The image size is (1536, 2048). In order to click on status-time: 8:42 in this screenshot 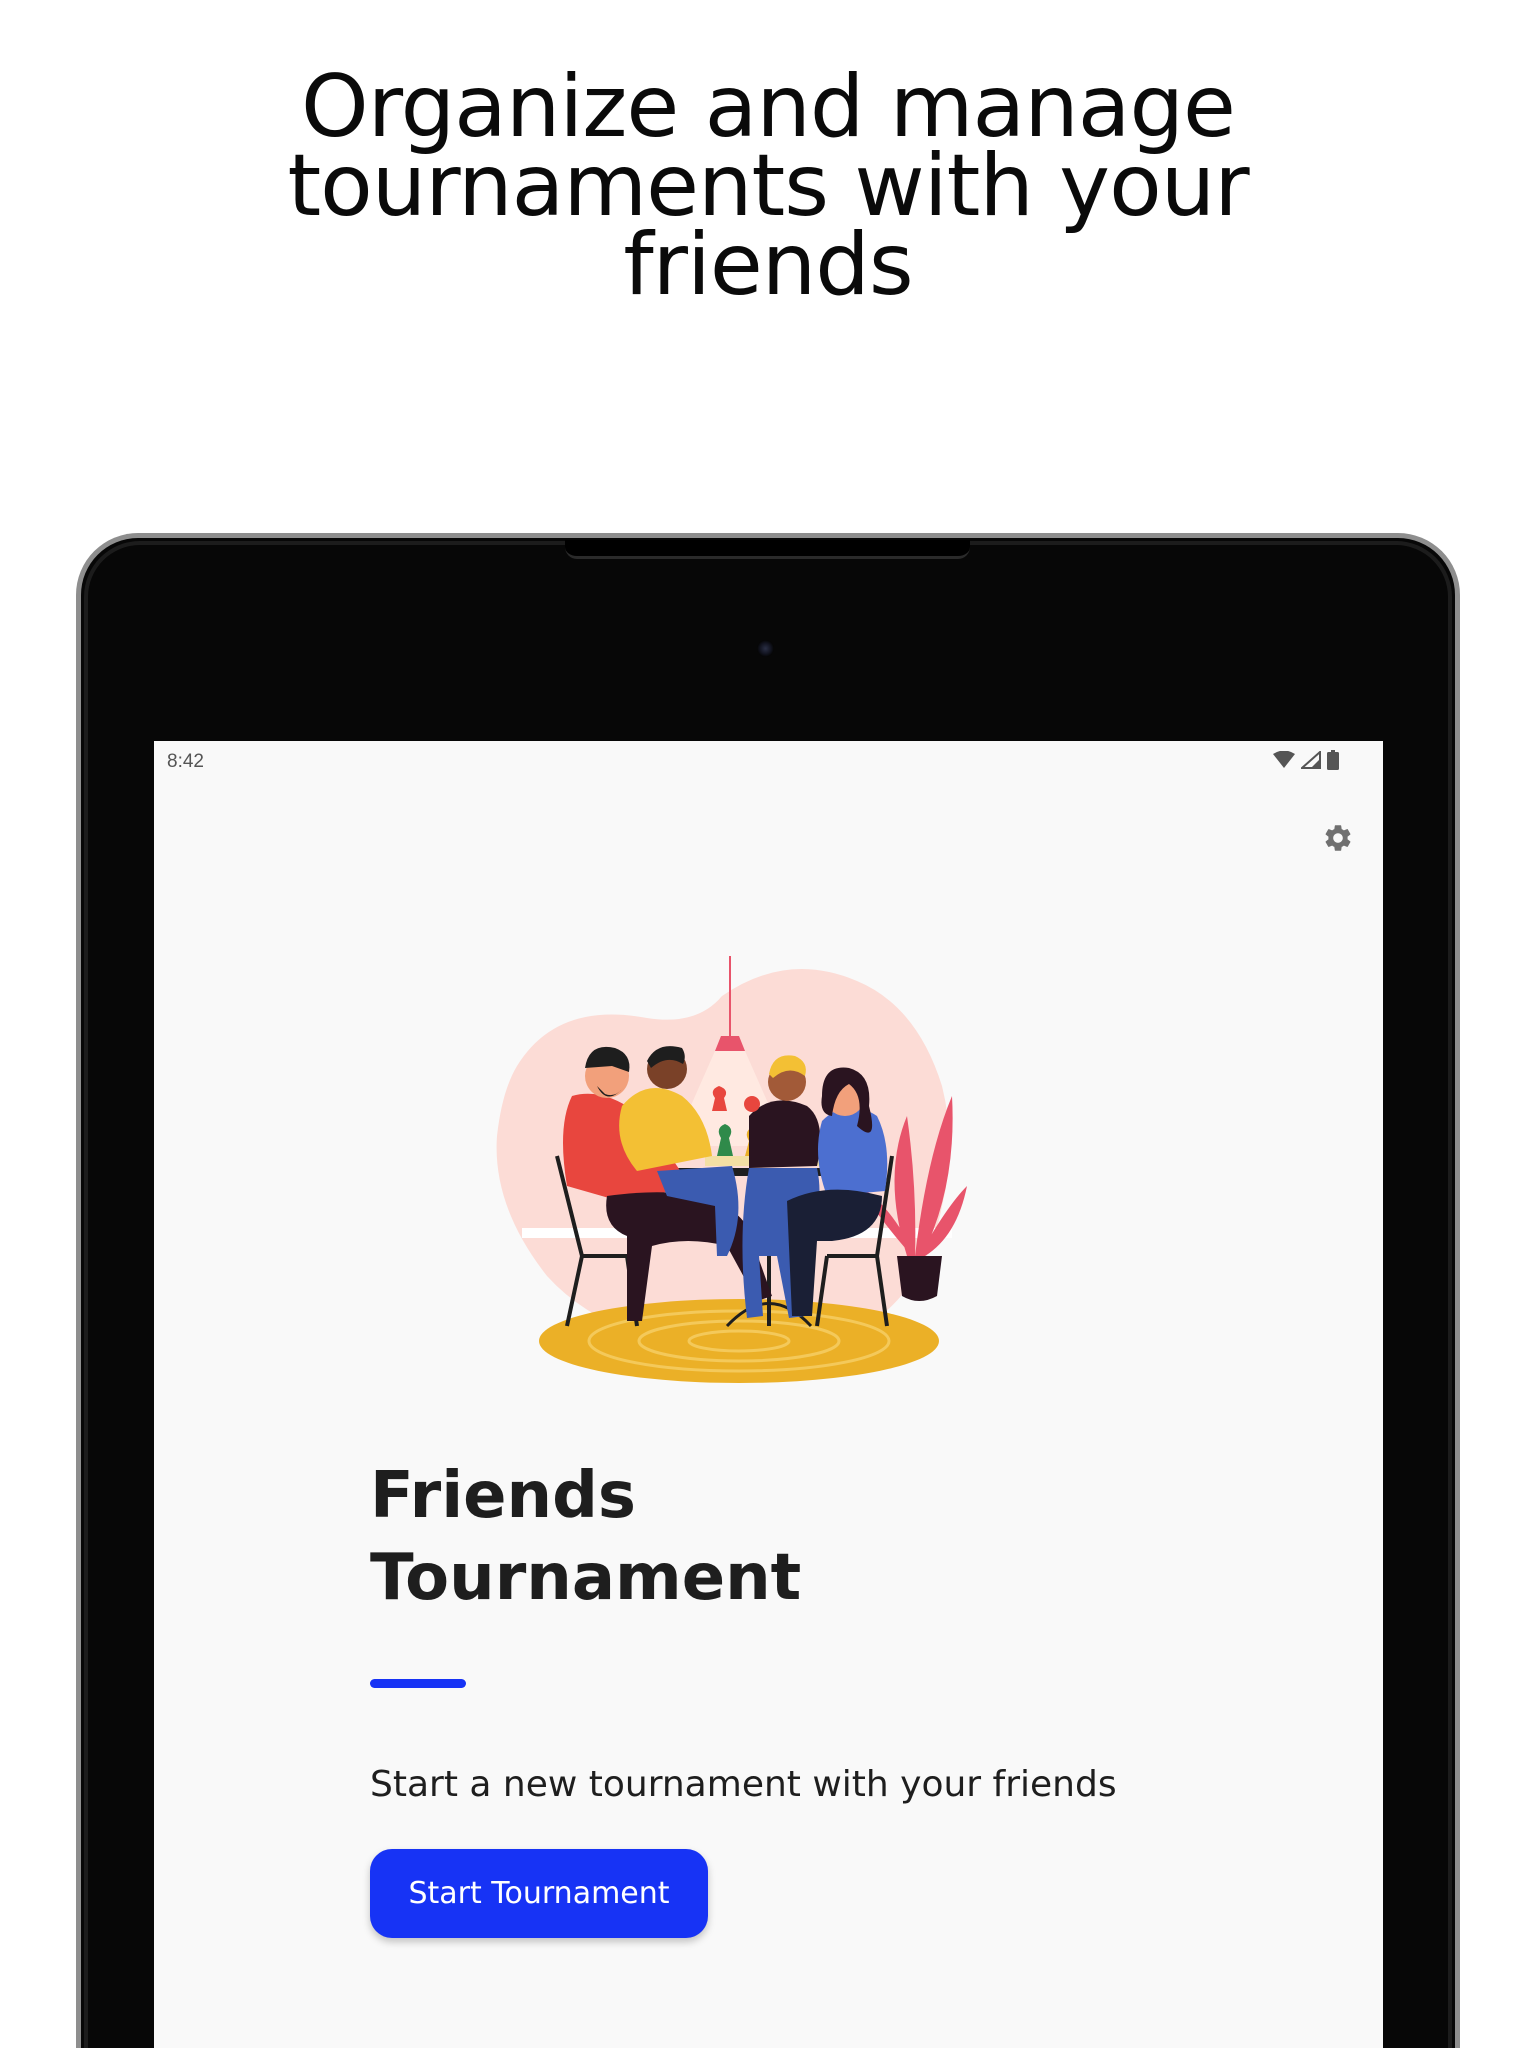, I will do `click(185, 761)`.